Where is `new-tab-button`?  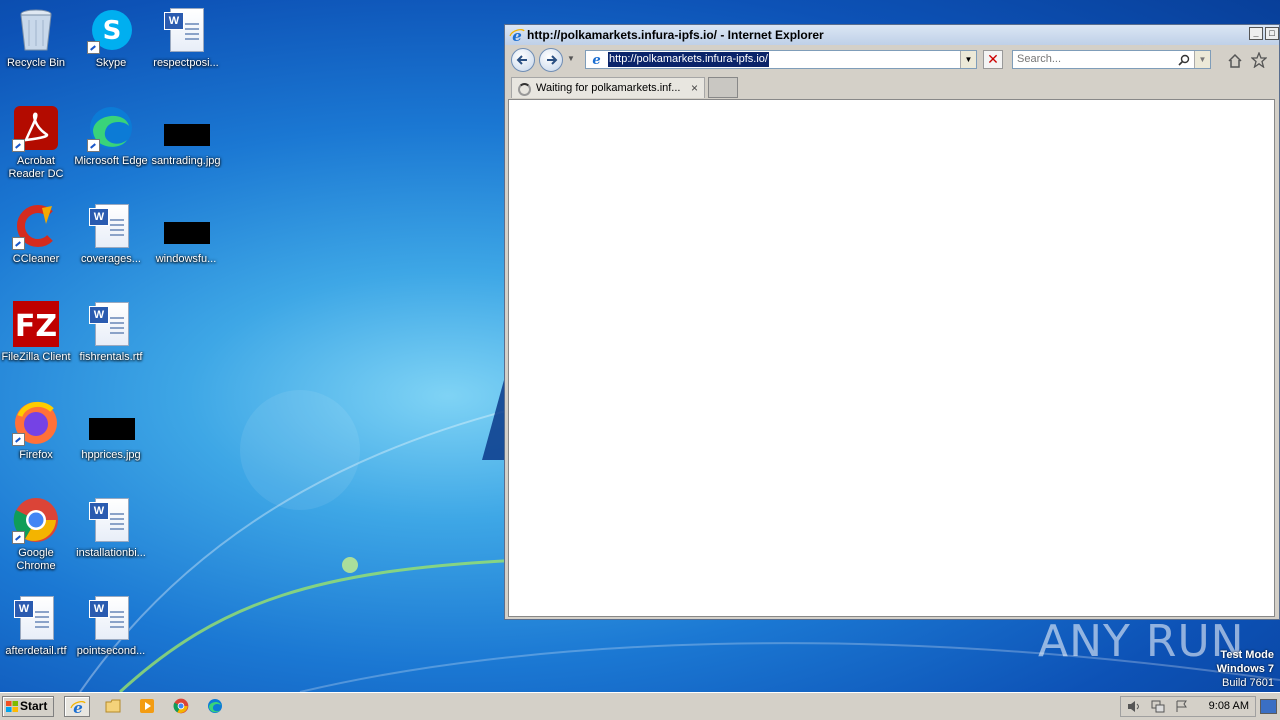
new-tab-button is located at coordinates (723, 87).